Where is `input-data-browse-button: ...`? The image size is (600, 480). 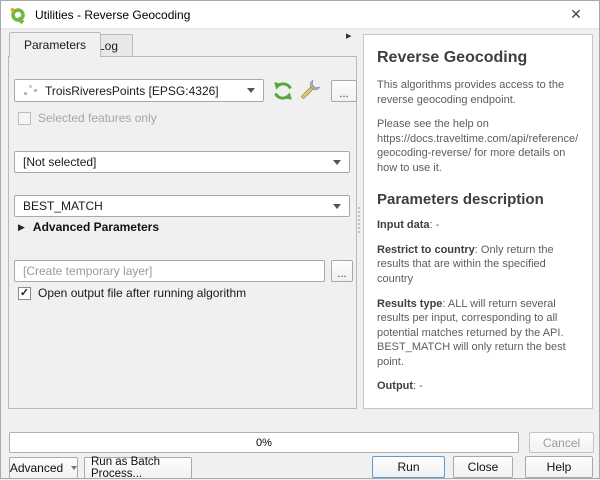 input-data-browse-button: ... is located at coordinates (344, 91).